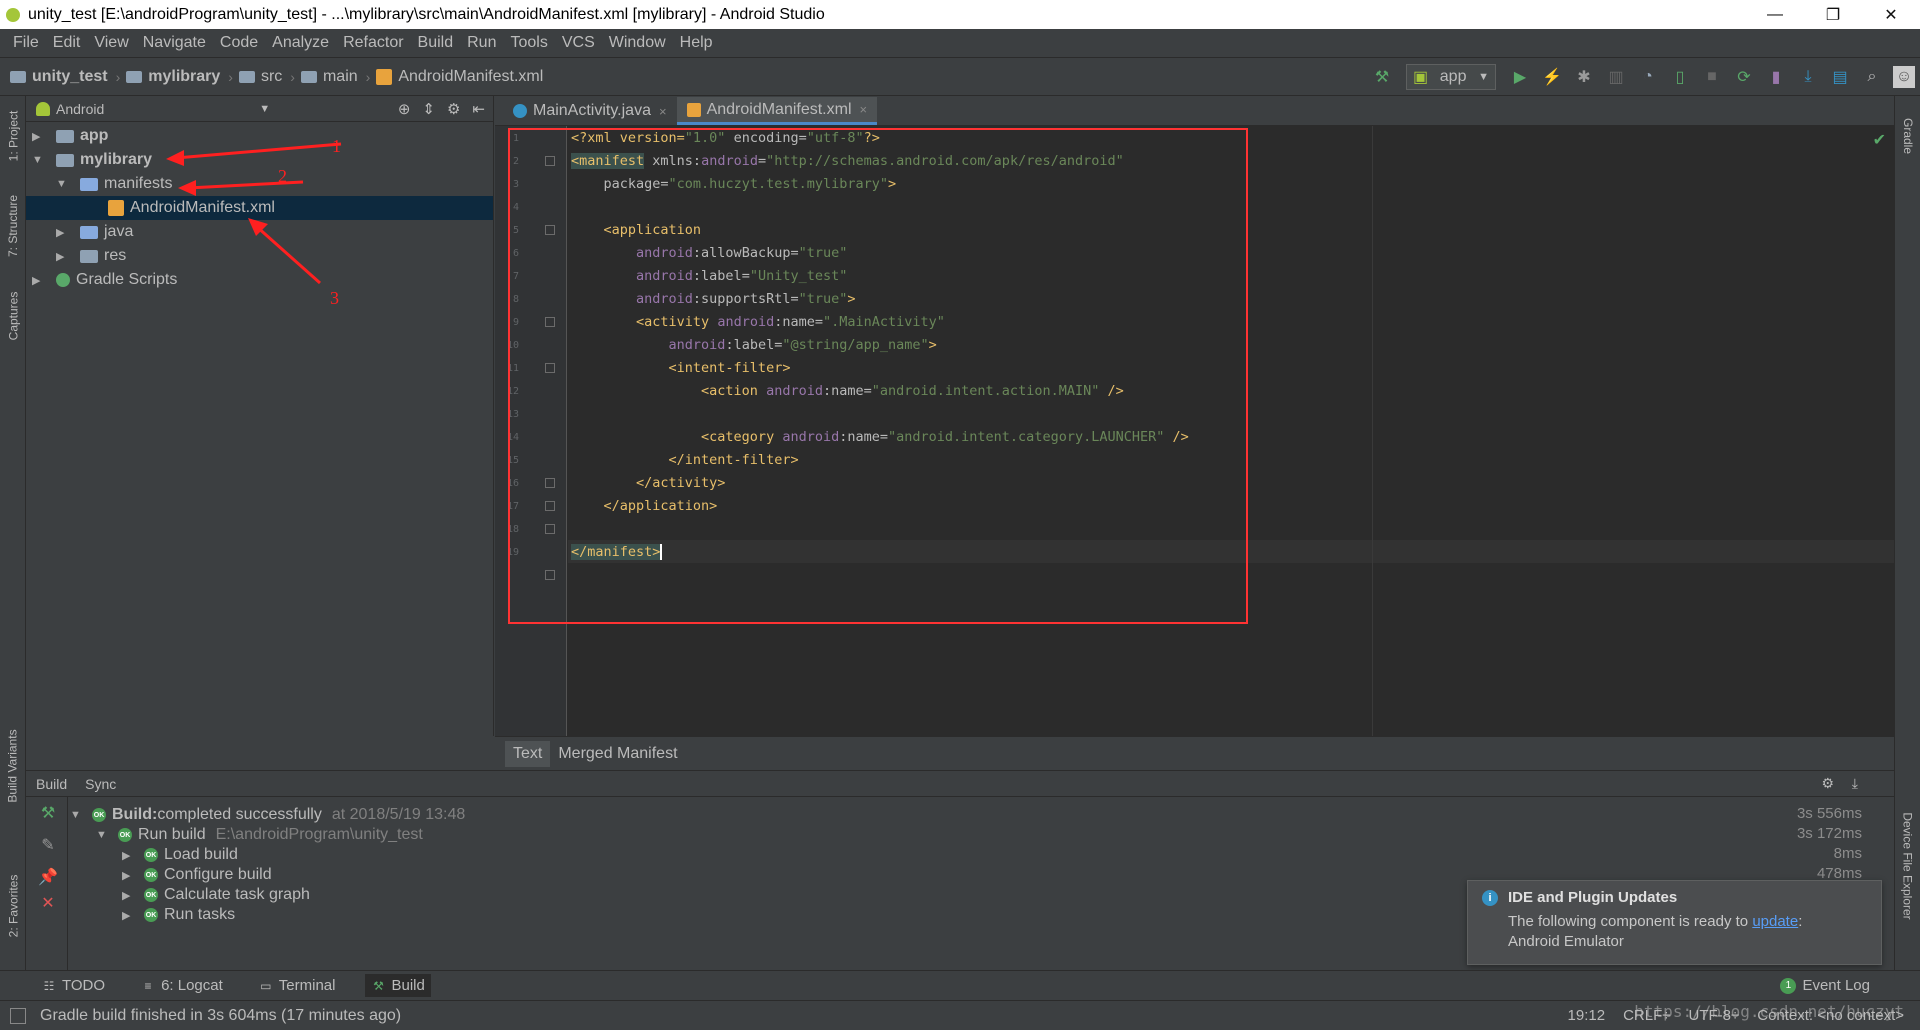 This screenshot has width=1920, height=1030. Describe the element at coordinates (428, 109) in the screenshot. I see `collapse-icon: ⇕` at that location.